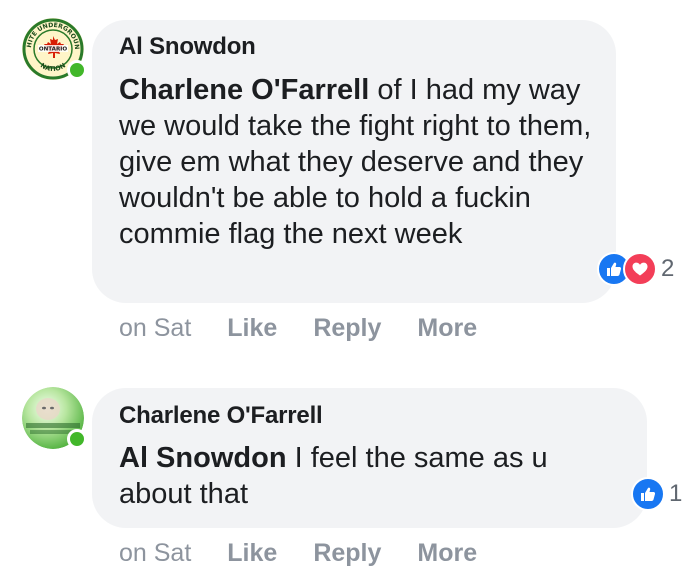 The width and height of the screenshot is (700, 580). I want to click on reactions-summary: 1, so click(656, 494).